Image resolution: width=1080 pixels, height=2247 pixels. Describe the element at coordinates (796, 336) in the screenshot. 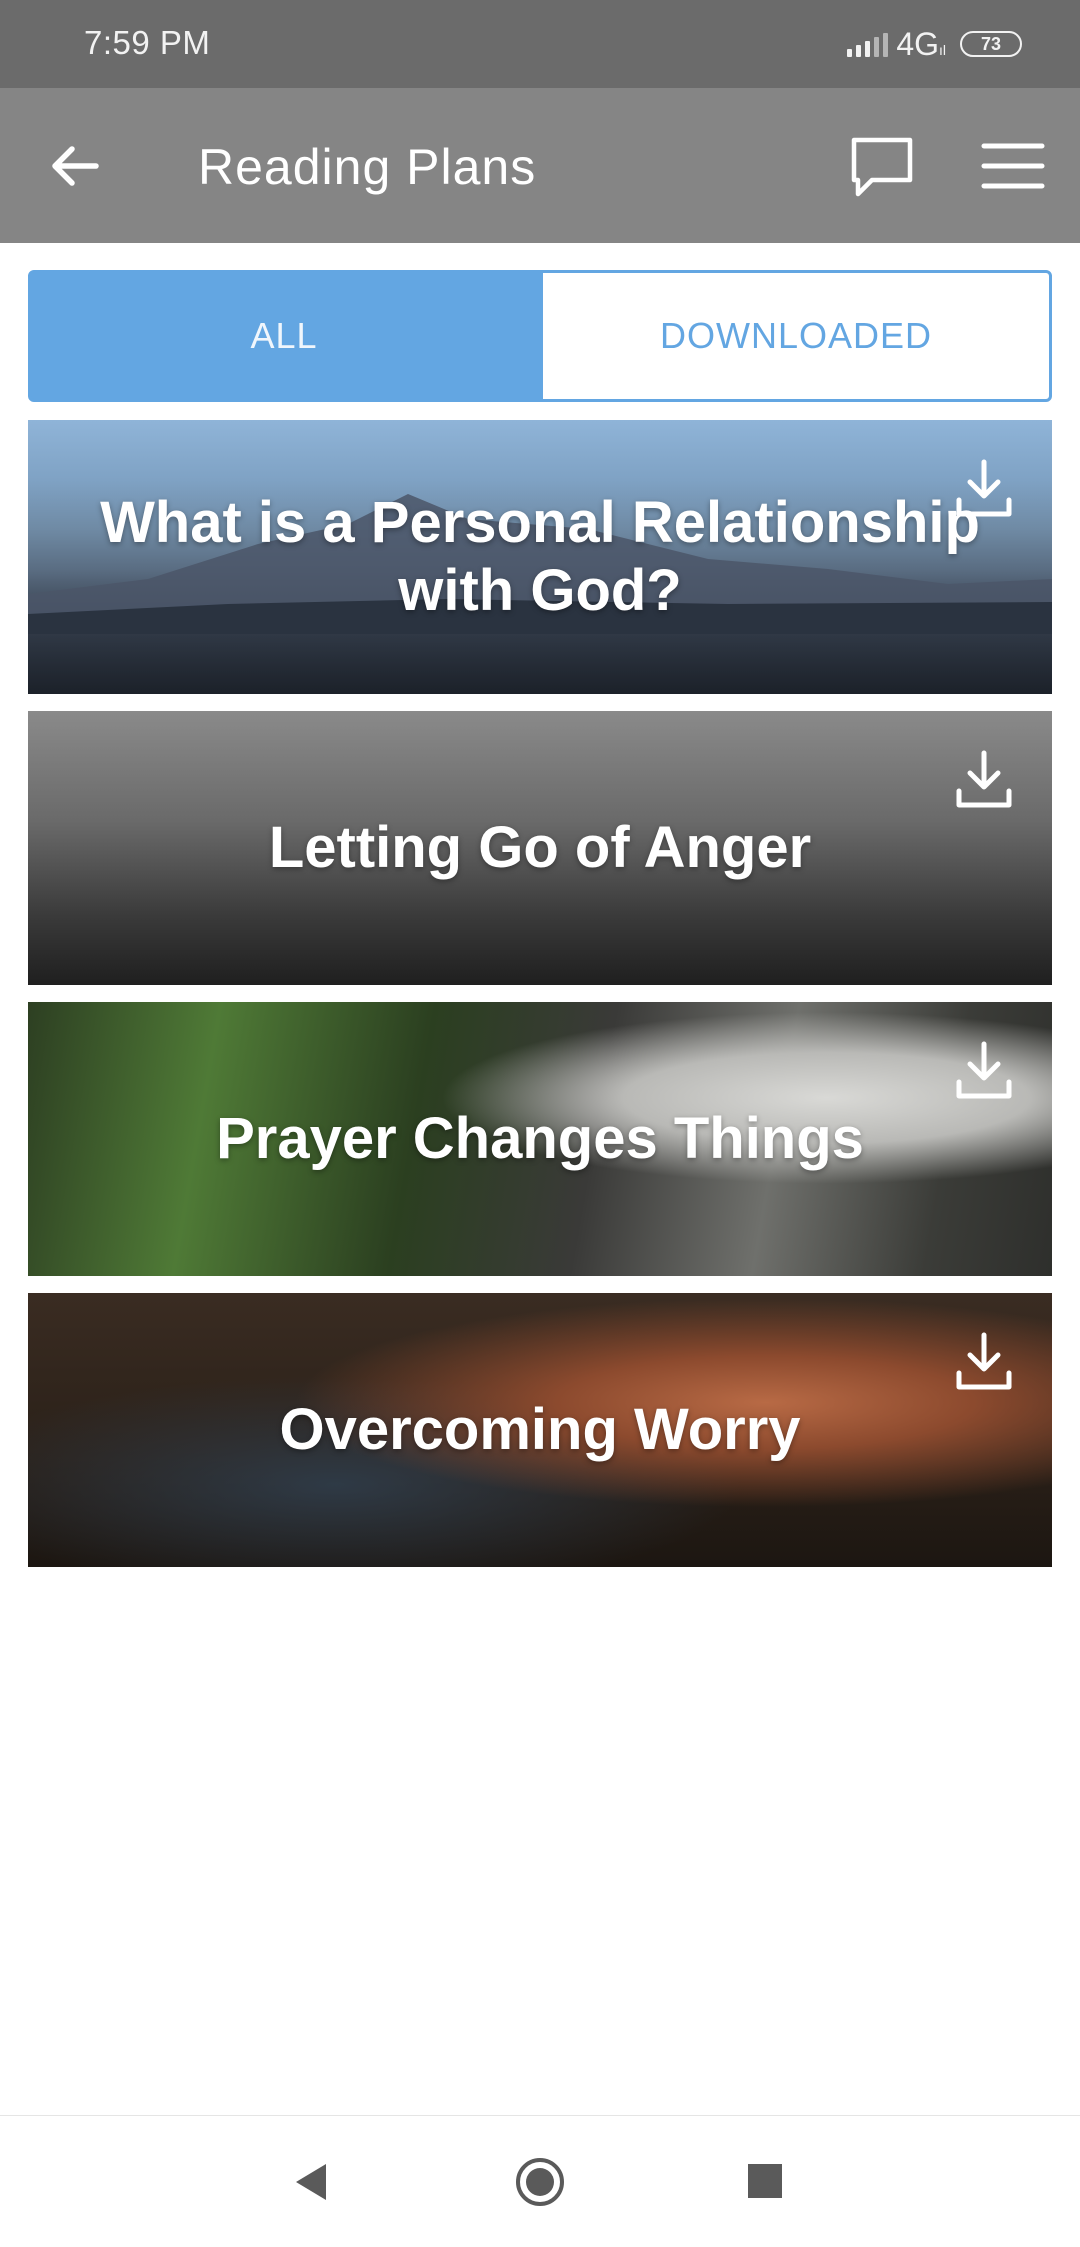

I see `tab-downloaded: DOWNLOADED` at that location.